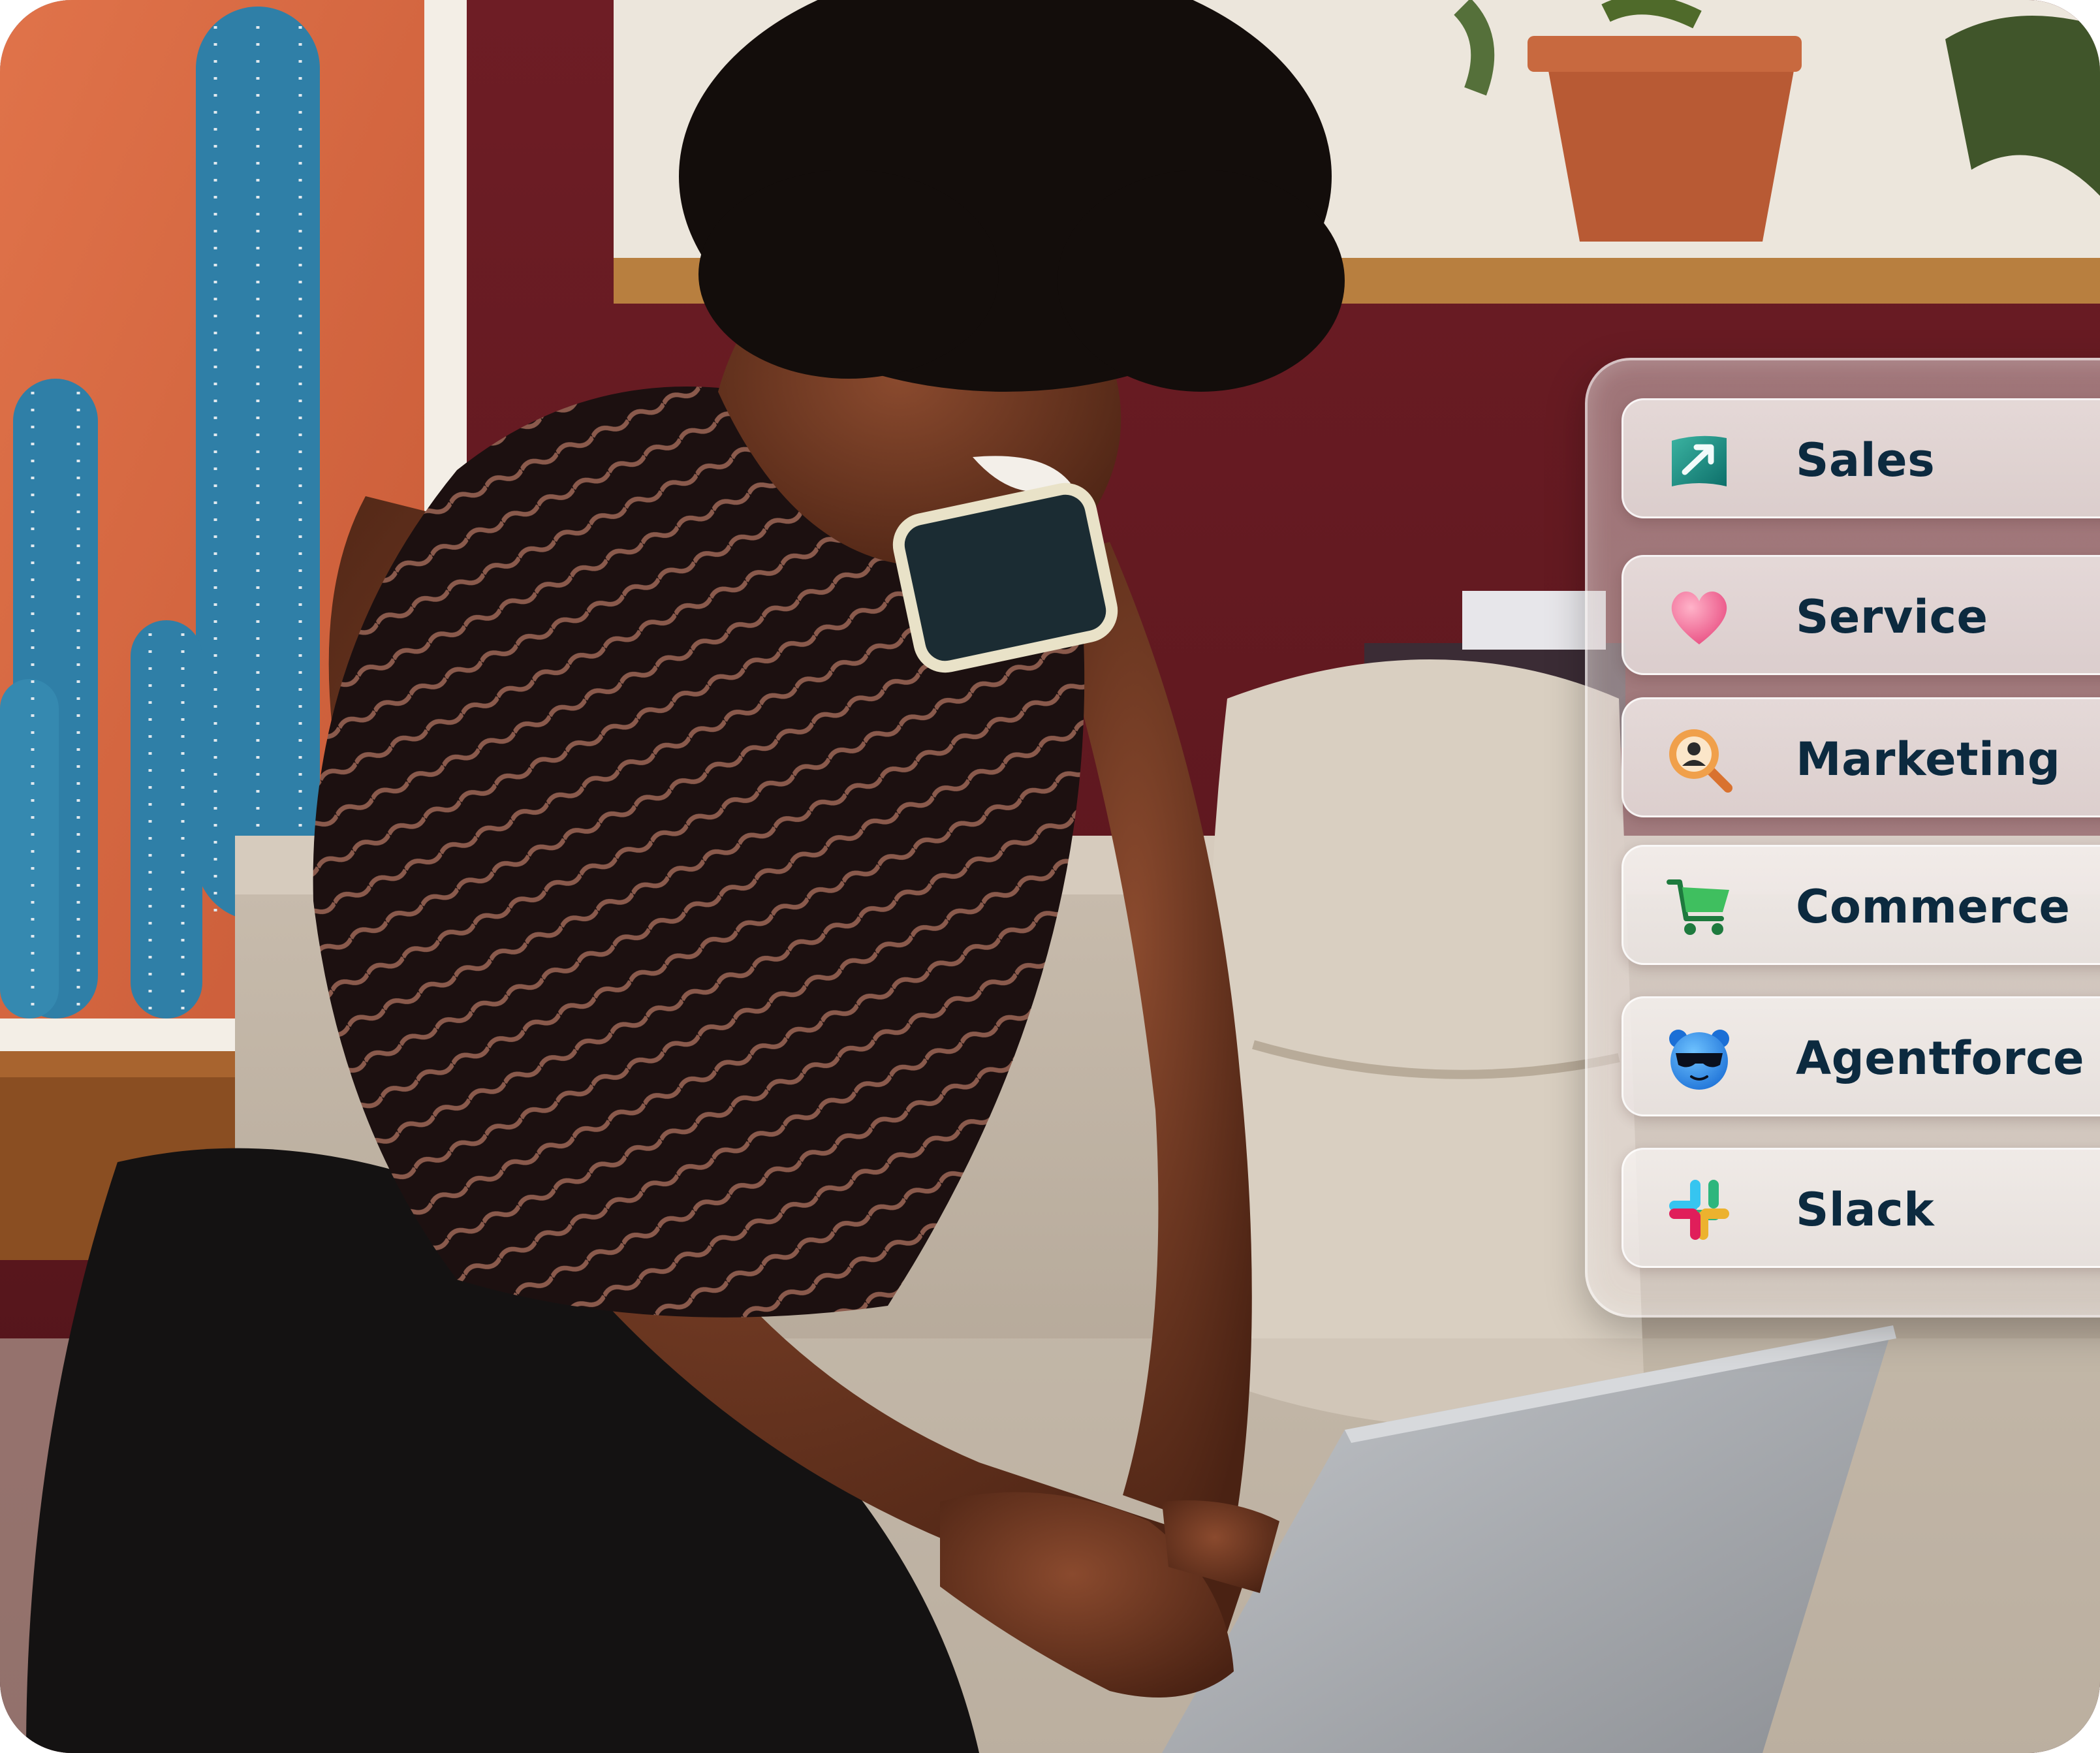 The width and height of the screenshot is (2100, 1753). Describe the element at coordinates (1933, 907) in the screenshot. I see `menu-item-label: Commerce` at that location.